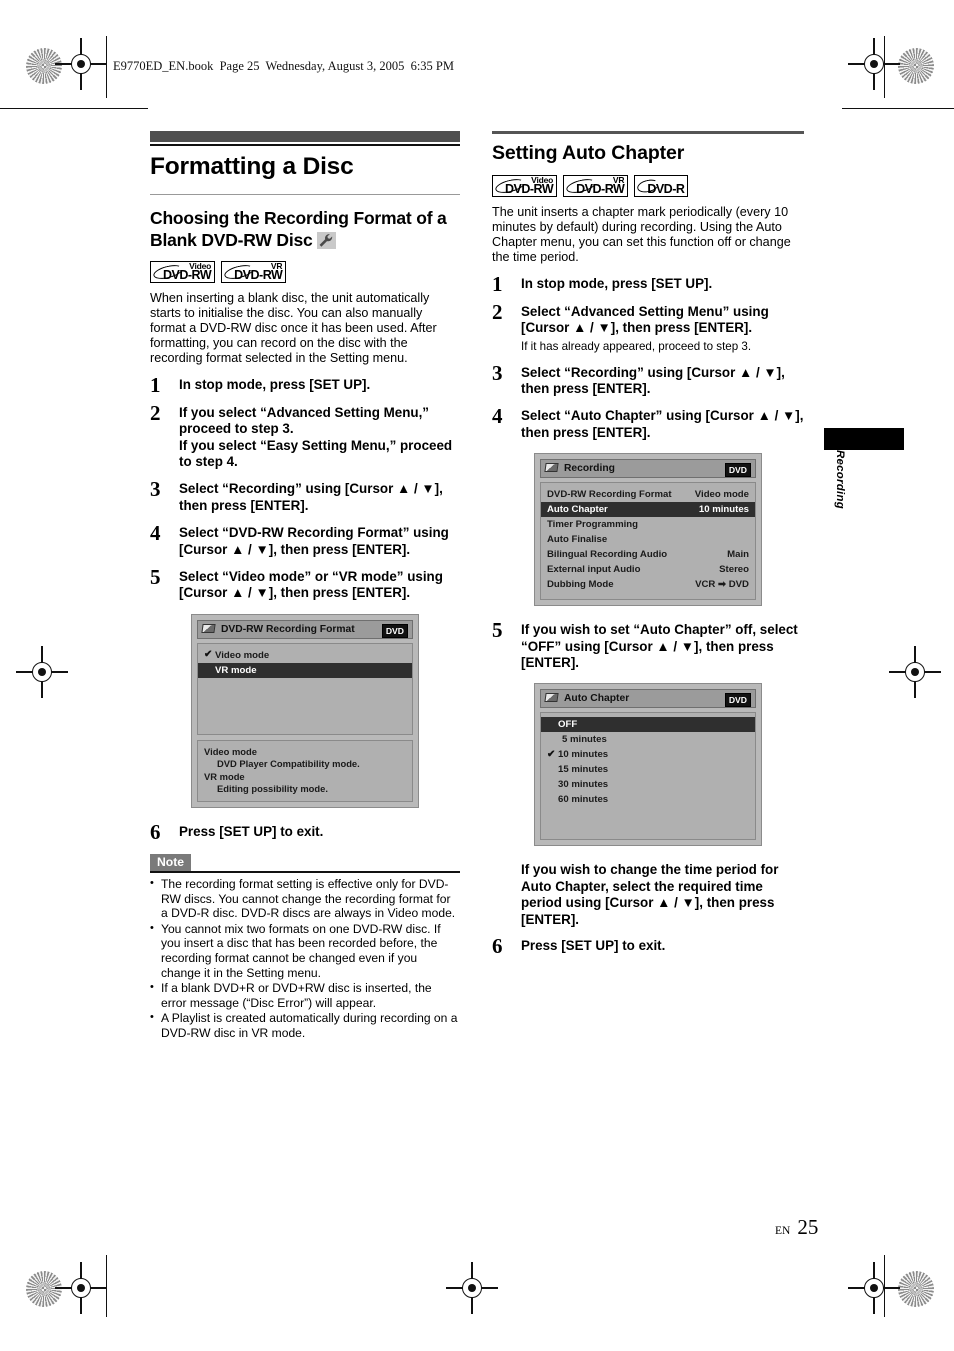 The height and width of the screenshot is (1351, 954). Describe the element at coordinates (734, 570) in the screenshot. I see `osd-option-value: Stereo` at that location.